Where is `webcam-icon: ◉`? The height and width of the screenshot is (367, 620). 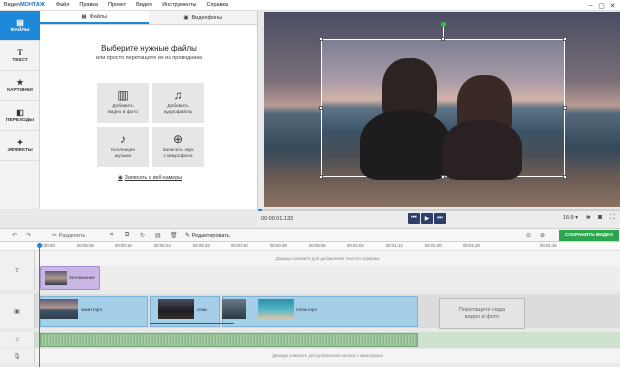 webcam-icon: ◉ is located at coordinates (120, 178).